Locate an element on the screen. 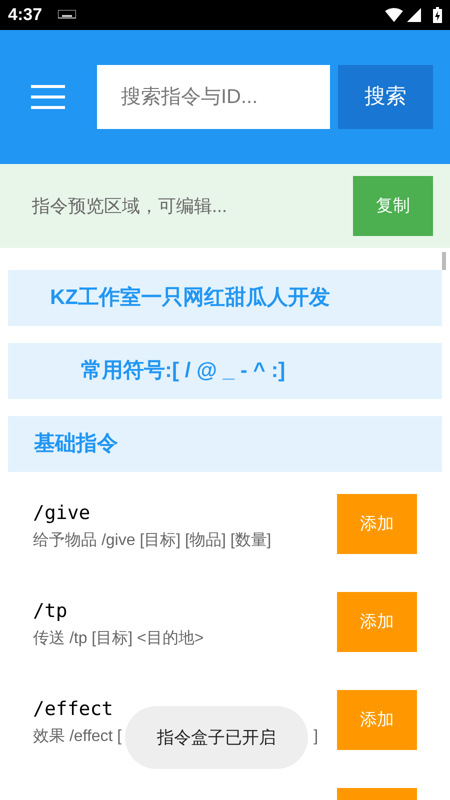 This screenshot has height=800, width=450. signal-icon is located at coordinates (414, 15).